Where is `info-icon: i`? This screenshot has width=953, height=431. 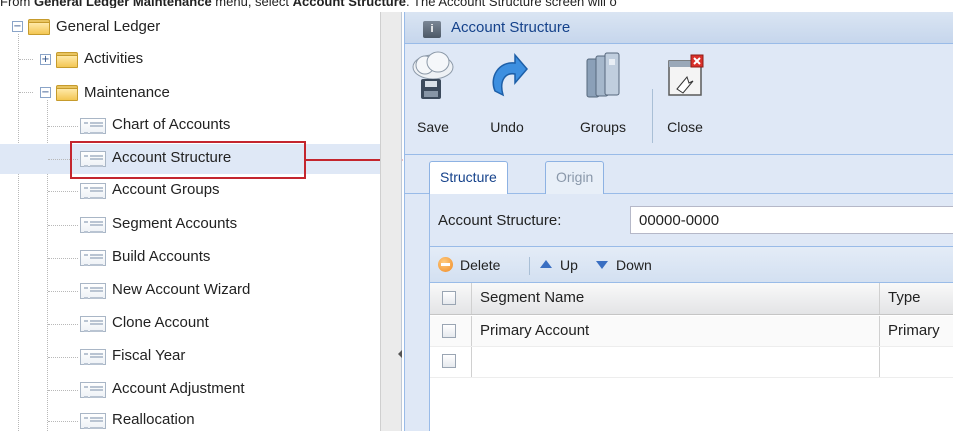 info-icon: i is located at coordinates (432, 29).